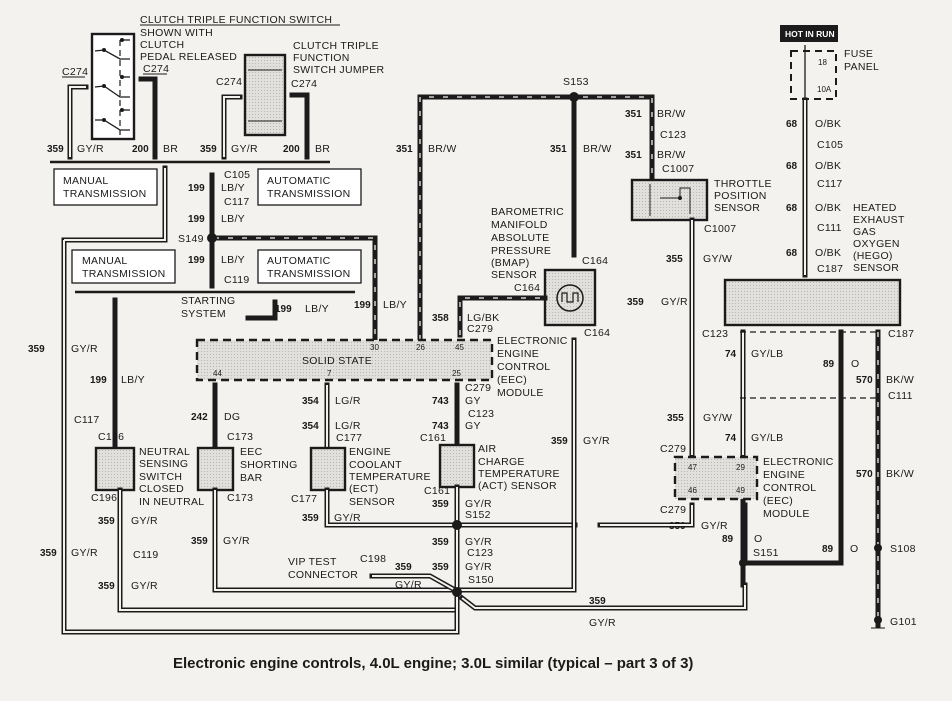  What do you see at coordinates (98, 380) in the screenshot?
I see `wire-199-f: 199` at bounding box center [98, 380].